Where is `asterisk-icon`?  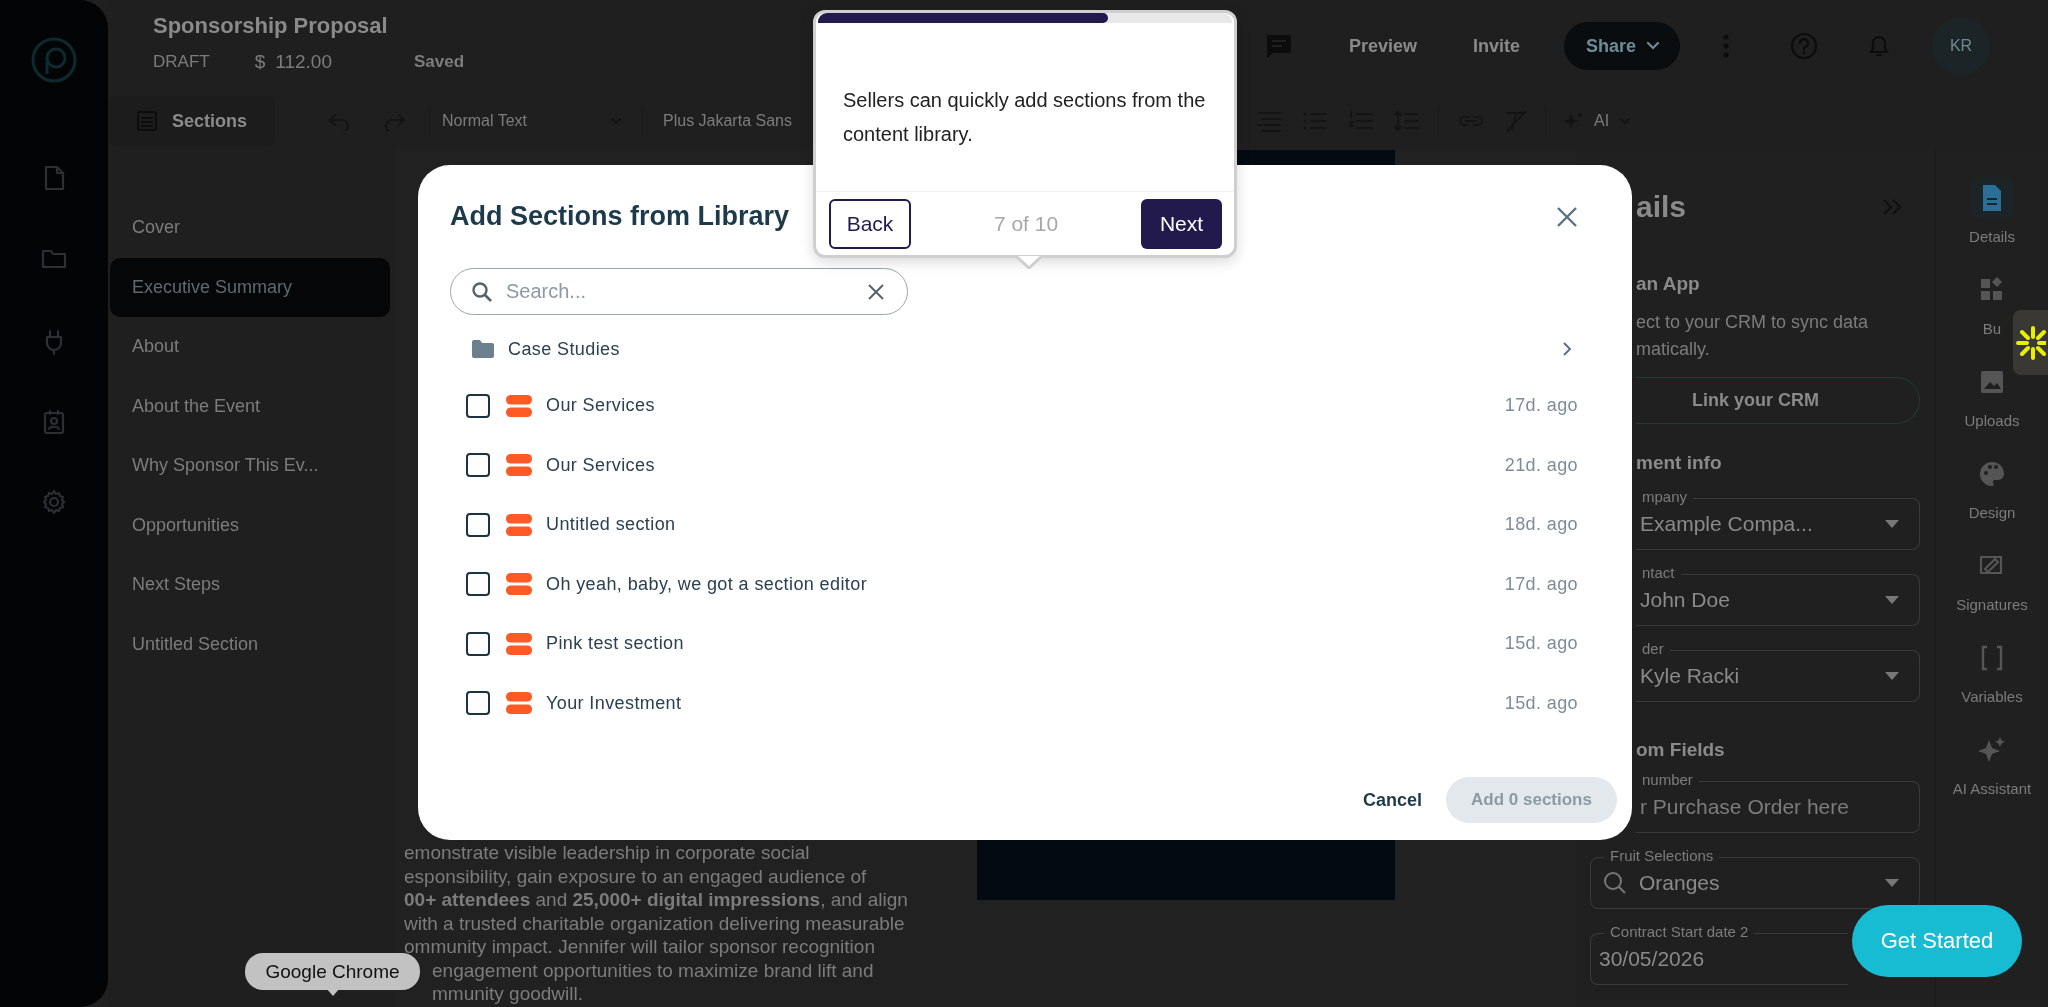
asterisk-icon is located at coordinates (2030, 342).